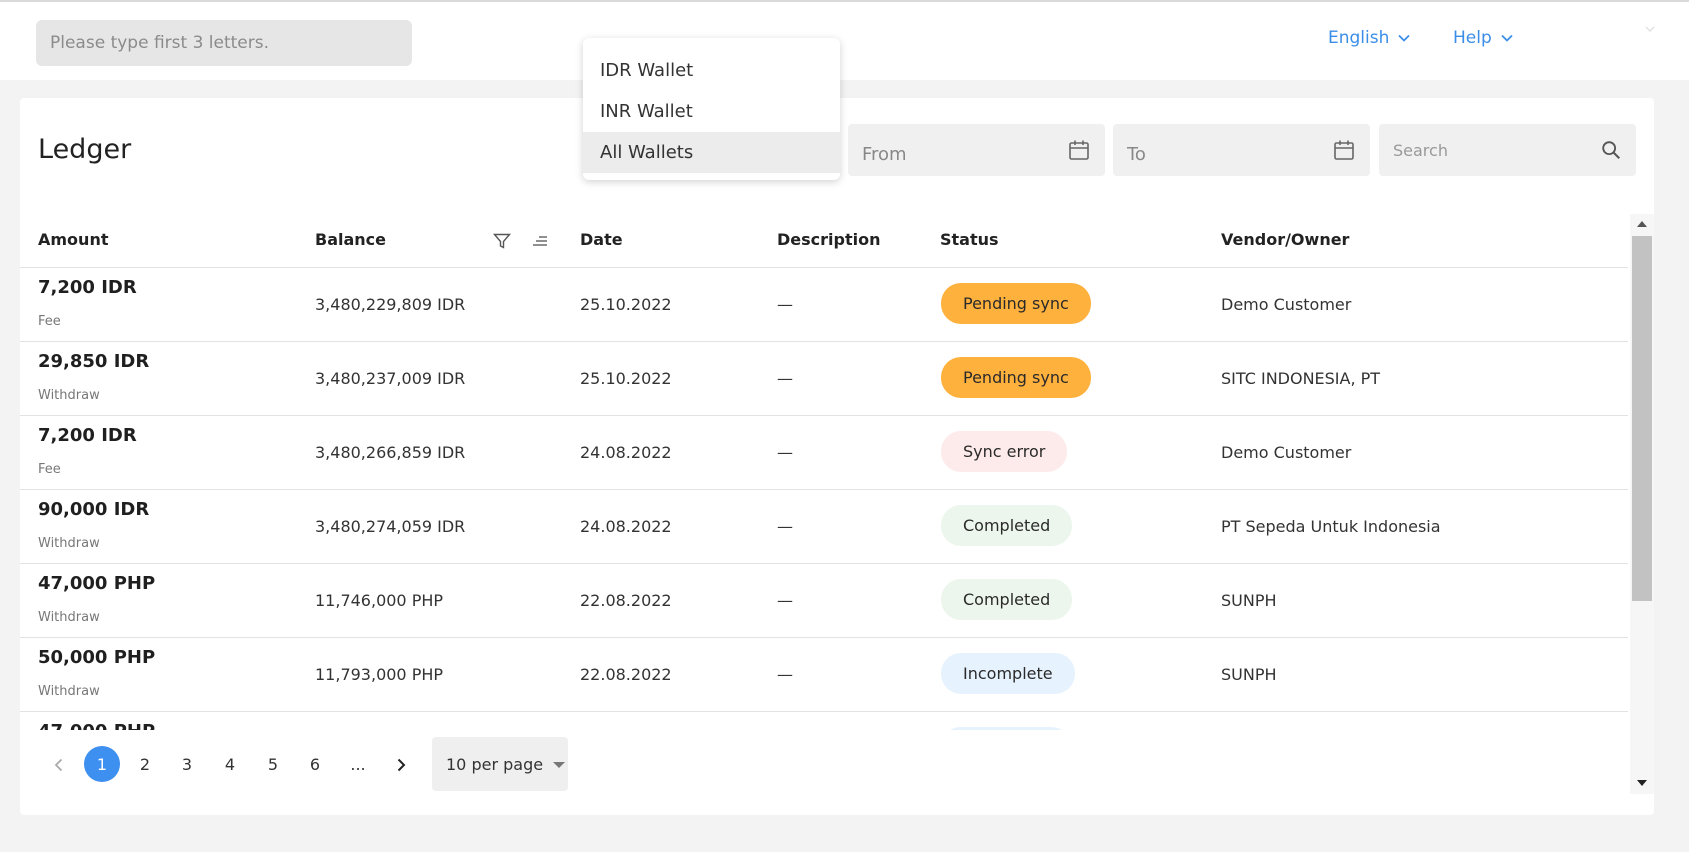  Describe the element at coordinates (379, 600) in the screenshot. I see `balance: 11,746,000 PHP` at that location.